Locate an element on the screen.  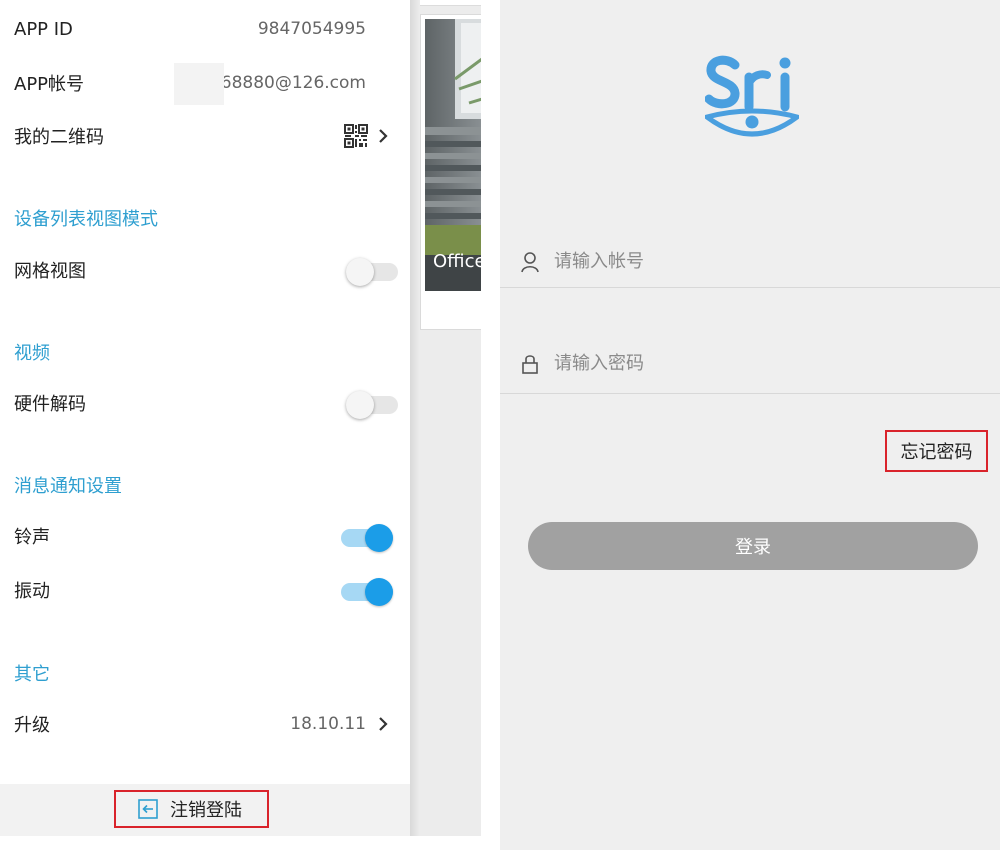
device-card-top is located at coordinates (450, 3).